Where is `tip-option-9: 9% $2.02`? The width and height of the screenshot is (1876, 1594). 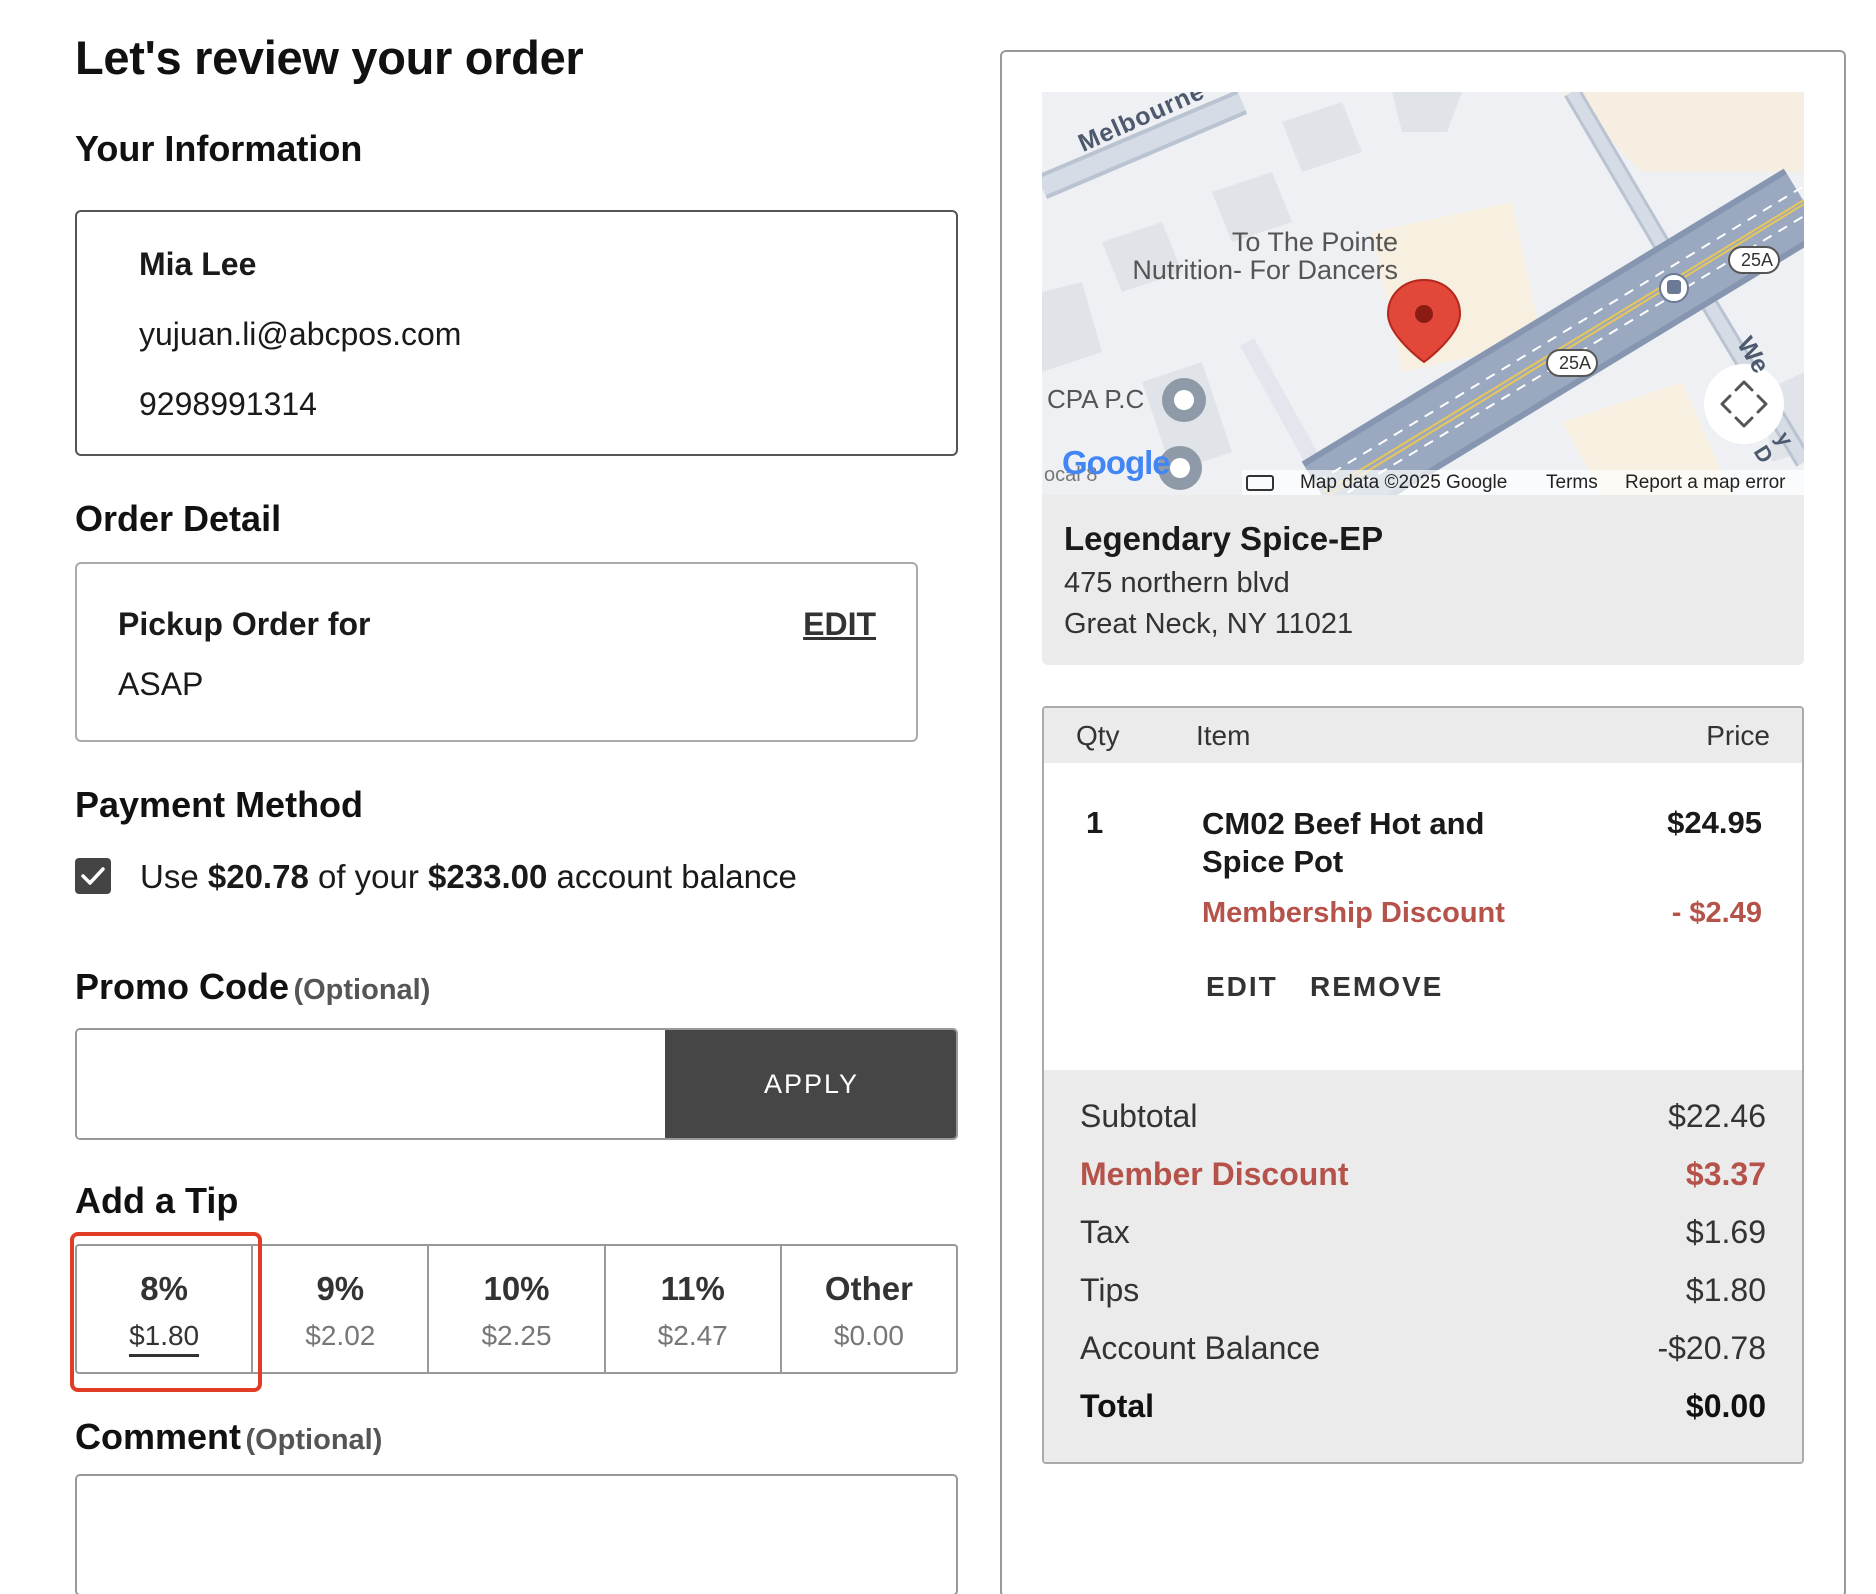 tip-option-9: 9% $2.02 is located at coordinates (341, 1309).